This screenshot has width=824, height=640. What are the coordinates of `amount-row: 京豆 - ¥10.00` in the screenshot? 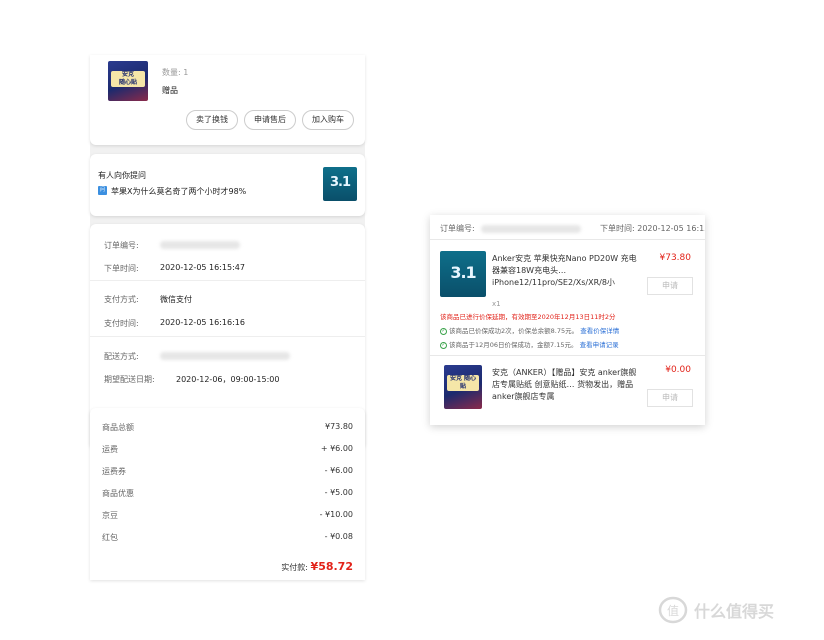 It's located at (227, 515).